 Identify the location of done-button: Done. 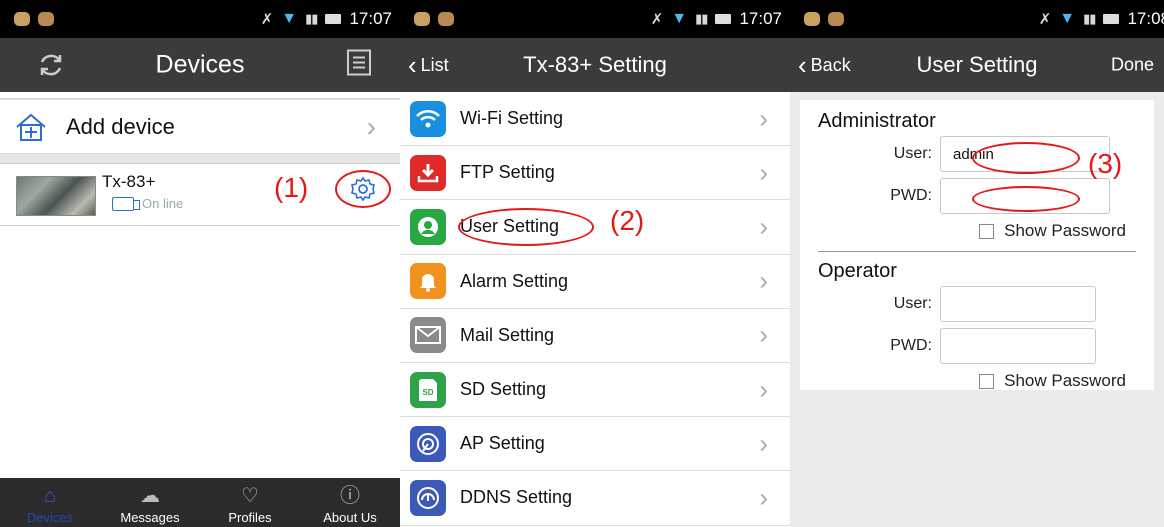
(1132, 65).